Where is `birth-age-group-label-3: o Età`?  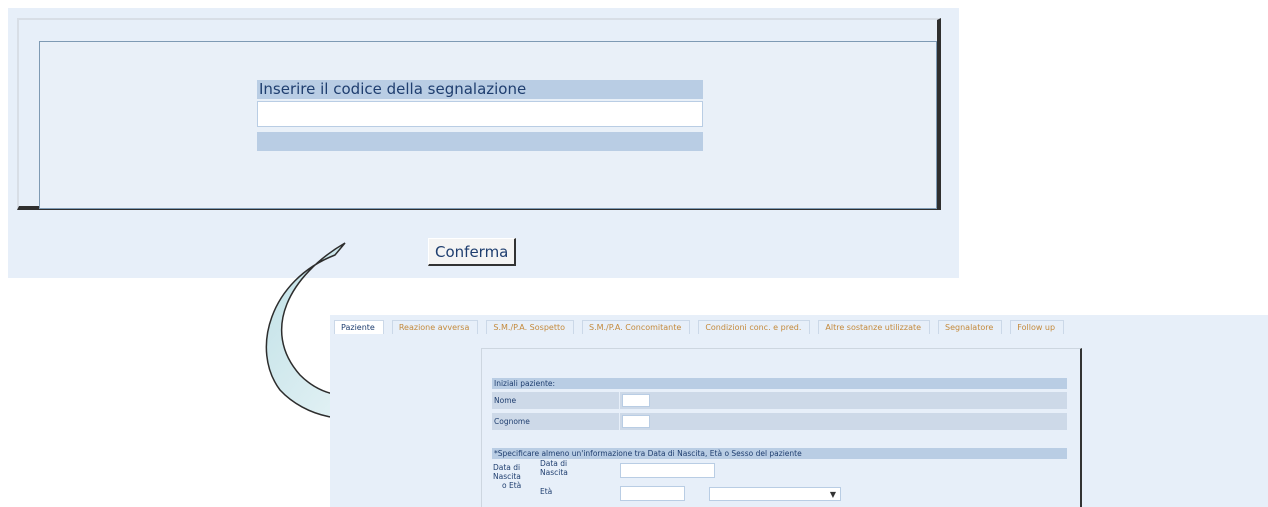
birth-age-group-label-3: o Età is located at coordinates (512, 485).